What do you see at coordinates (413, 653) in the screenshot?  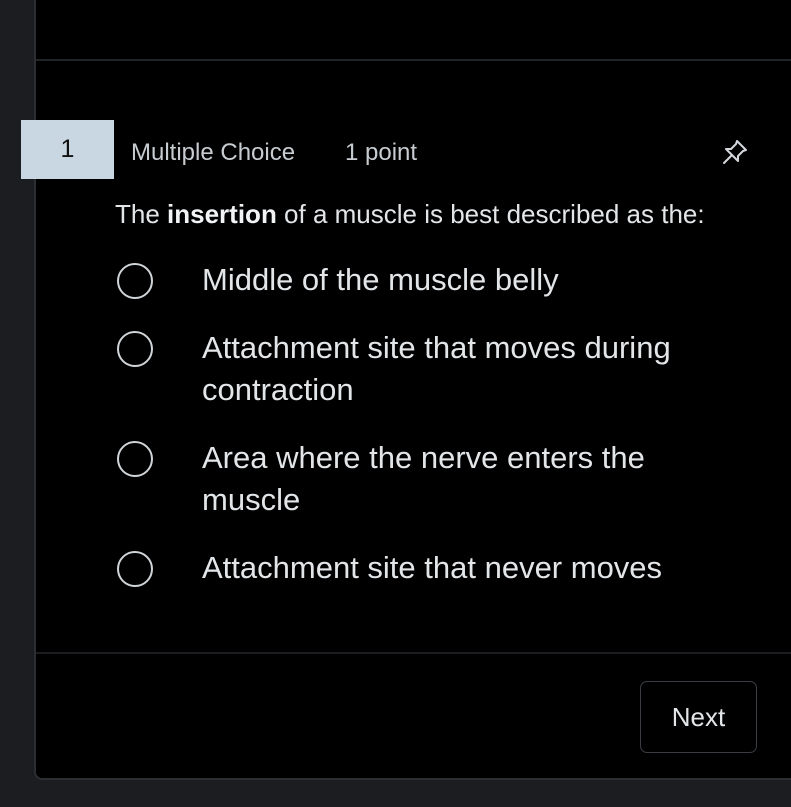 I see `bottom-divider` at bounding box center [413, 653].